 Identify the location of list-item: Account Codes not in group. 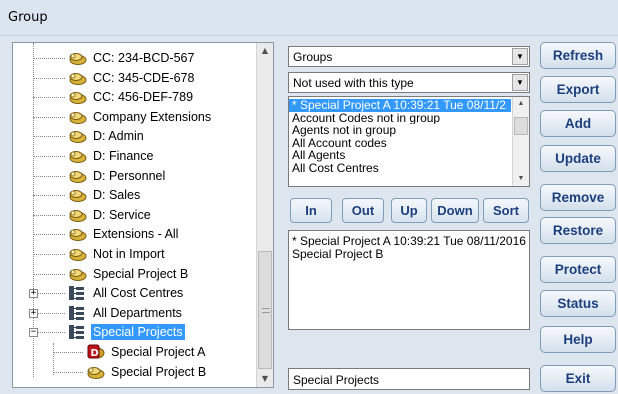
(400, 118).